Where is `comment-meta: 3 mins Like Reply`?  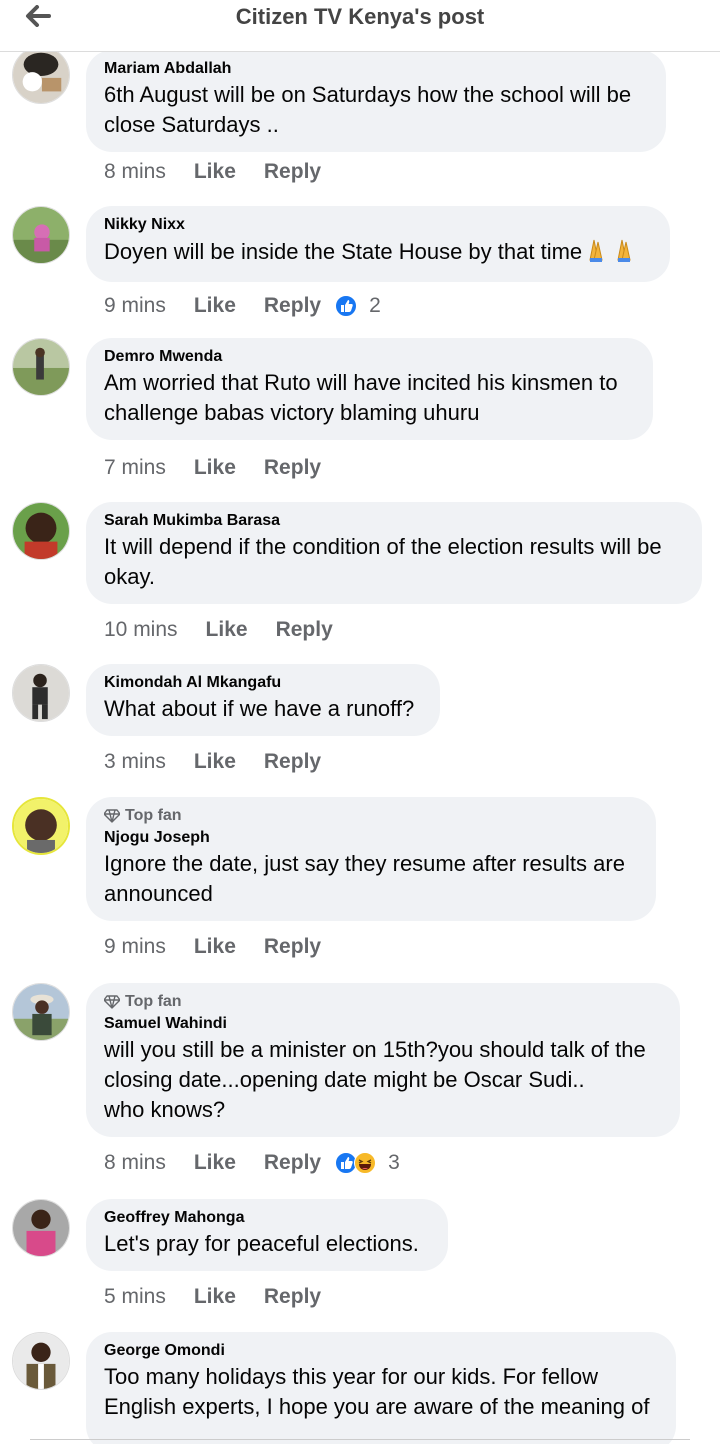
comment-meta: 3 mins Like Reply is located at coordinates (219, 762).